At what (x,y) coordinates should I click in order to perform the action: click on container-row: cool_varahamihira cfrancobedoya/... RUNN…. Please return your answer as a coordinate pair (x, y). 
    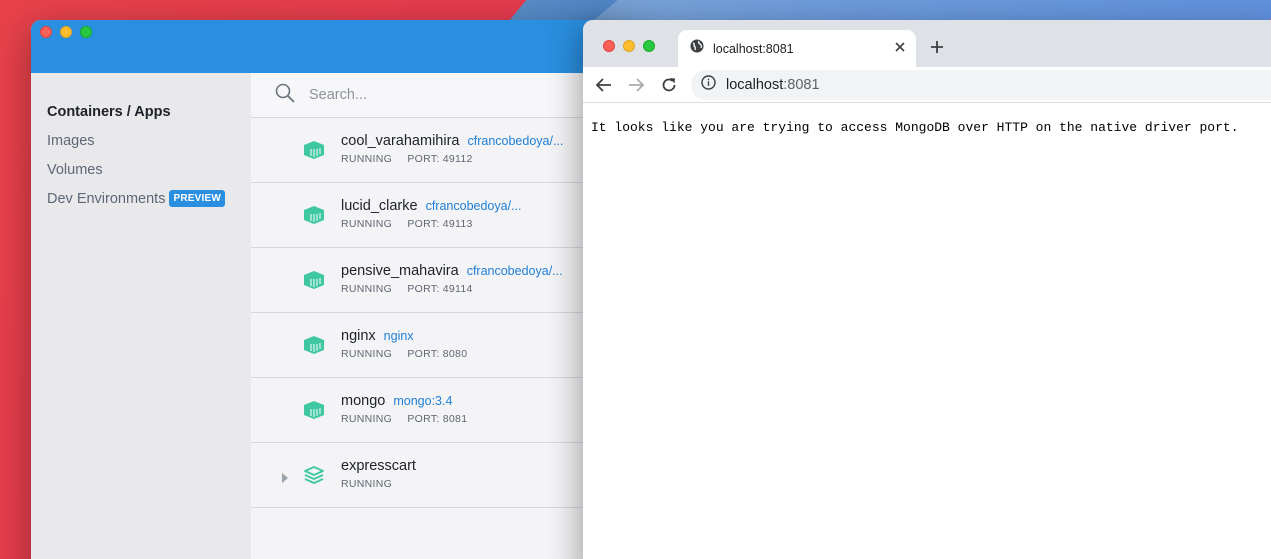
    Looking at the image, I should click on (441, 150).